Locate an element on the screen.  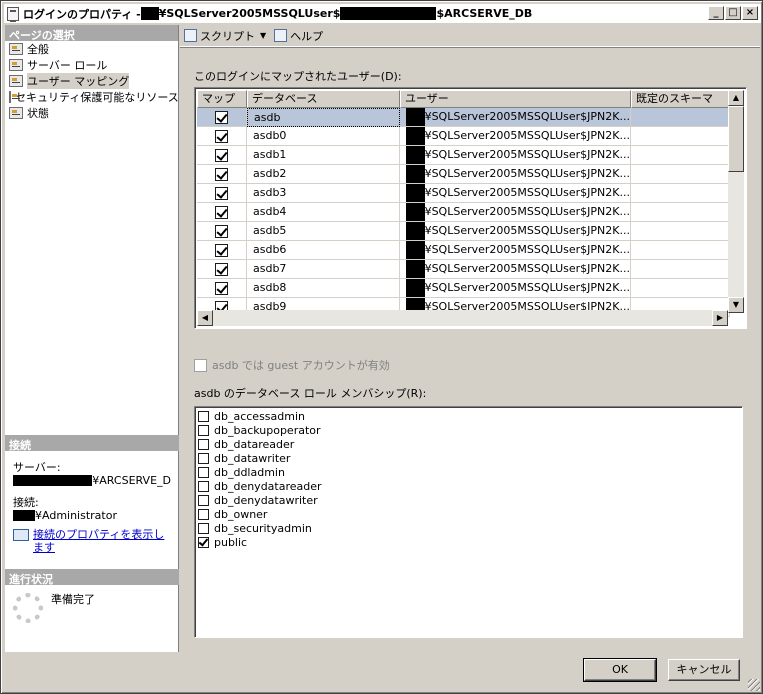
role-item: public is located at coordinates (468, 542).